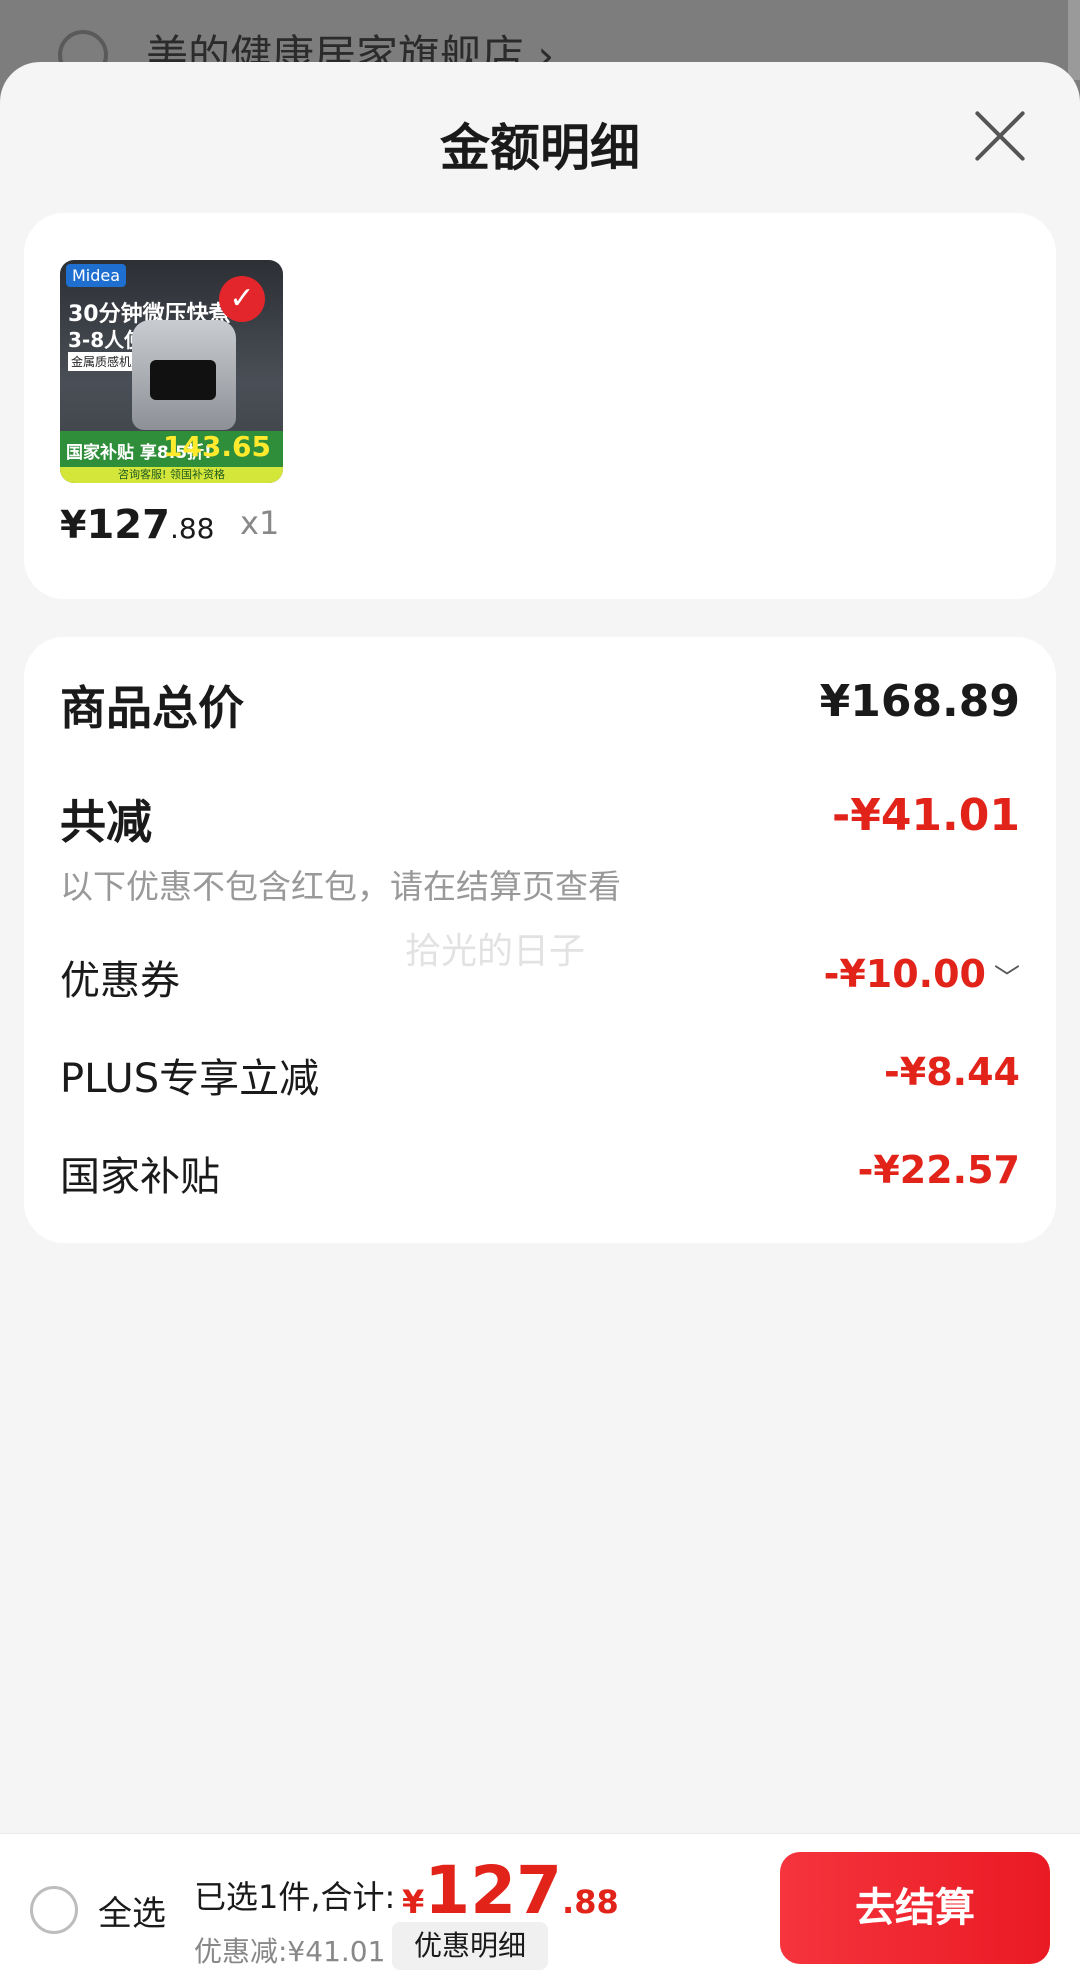 Image resolution: width=1080 pixels, height=1982 pixels. What do you see at coordinates (493, 1890) in the screenshot?
I see `total-integer: 127` at bounding box center [493, 1890].